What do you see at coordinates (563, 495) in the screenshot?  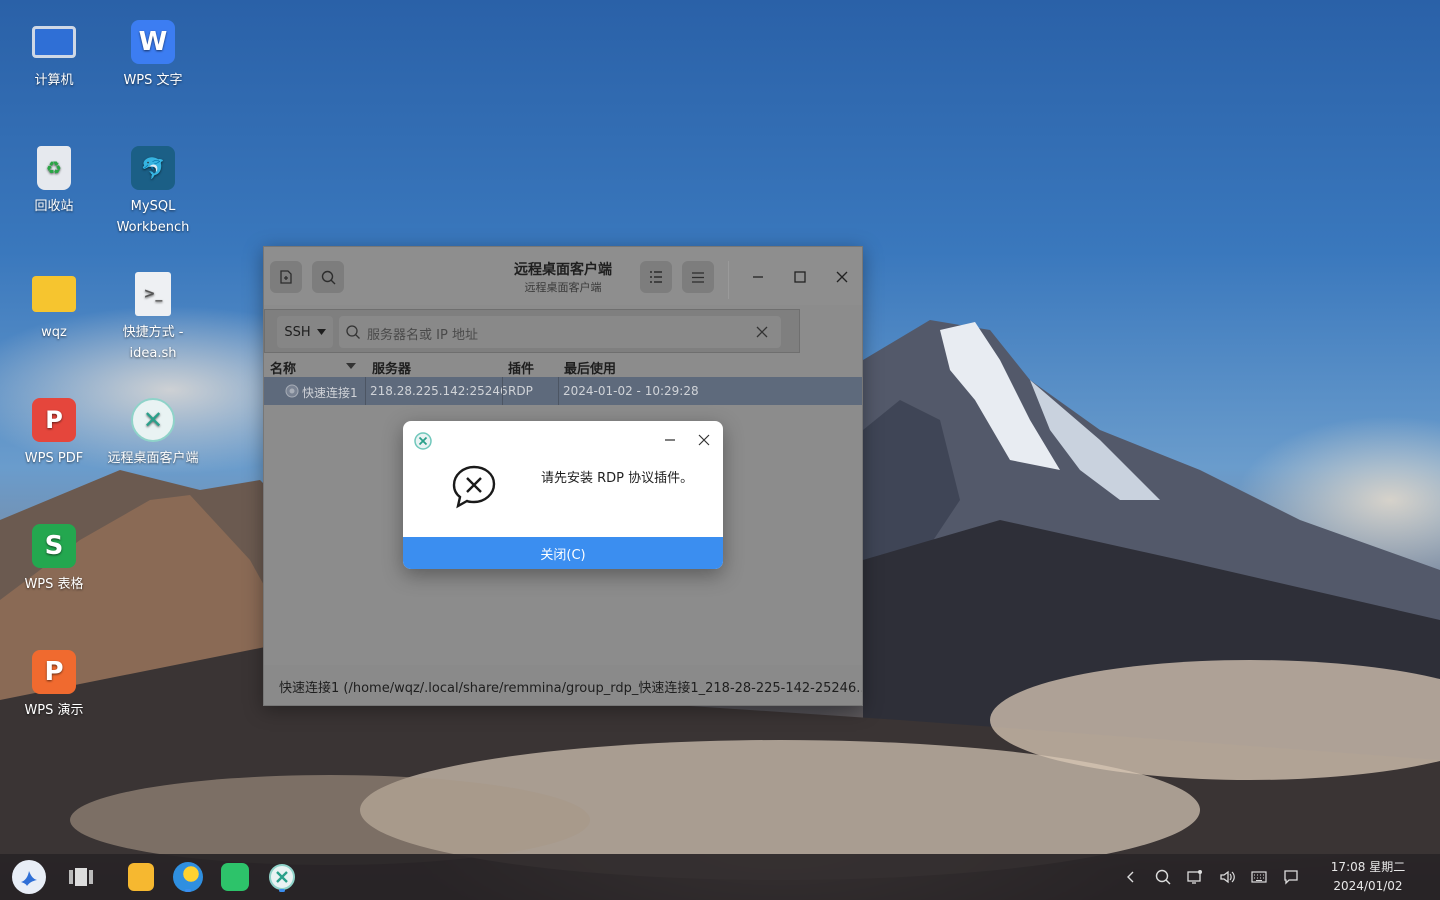 I see `plugin-error-dialog: 请先安装 RDP 协议插件。 关闭(C)` at bounding box center [563, 495].